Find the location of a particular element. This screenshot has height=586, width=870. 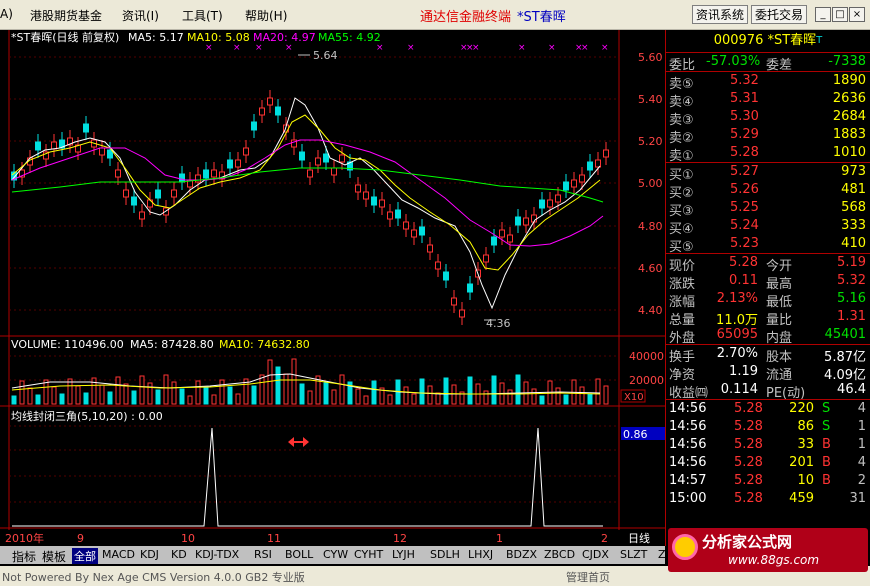

tab-kdj: KDJ is located at coordinates (149, 554).